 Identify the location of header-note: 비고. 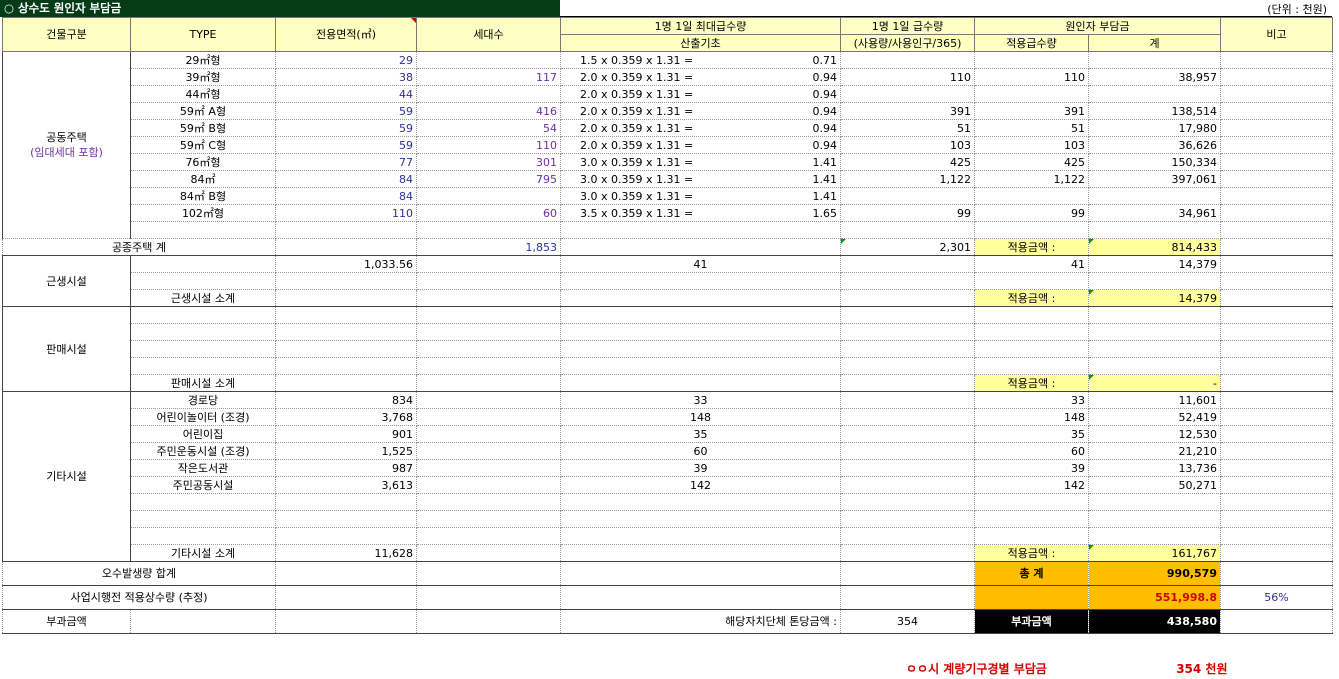
(1276, 34).